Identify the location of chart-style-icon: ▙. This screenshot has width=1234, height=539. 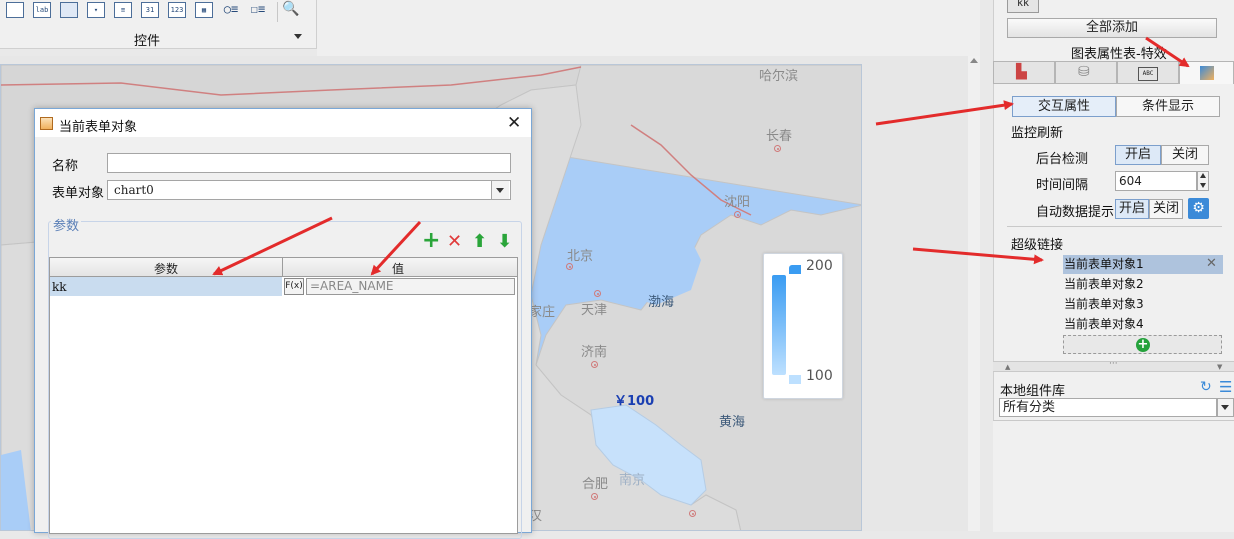
(1021, 72).